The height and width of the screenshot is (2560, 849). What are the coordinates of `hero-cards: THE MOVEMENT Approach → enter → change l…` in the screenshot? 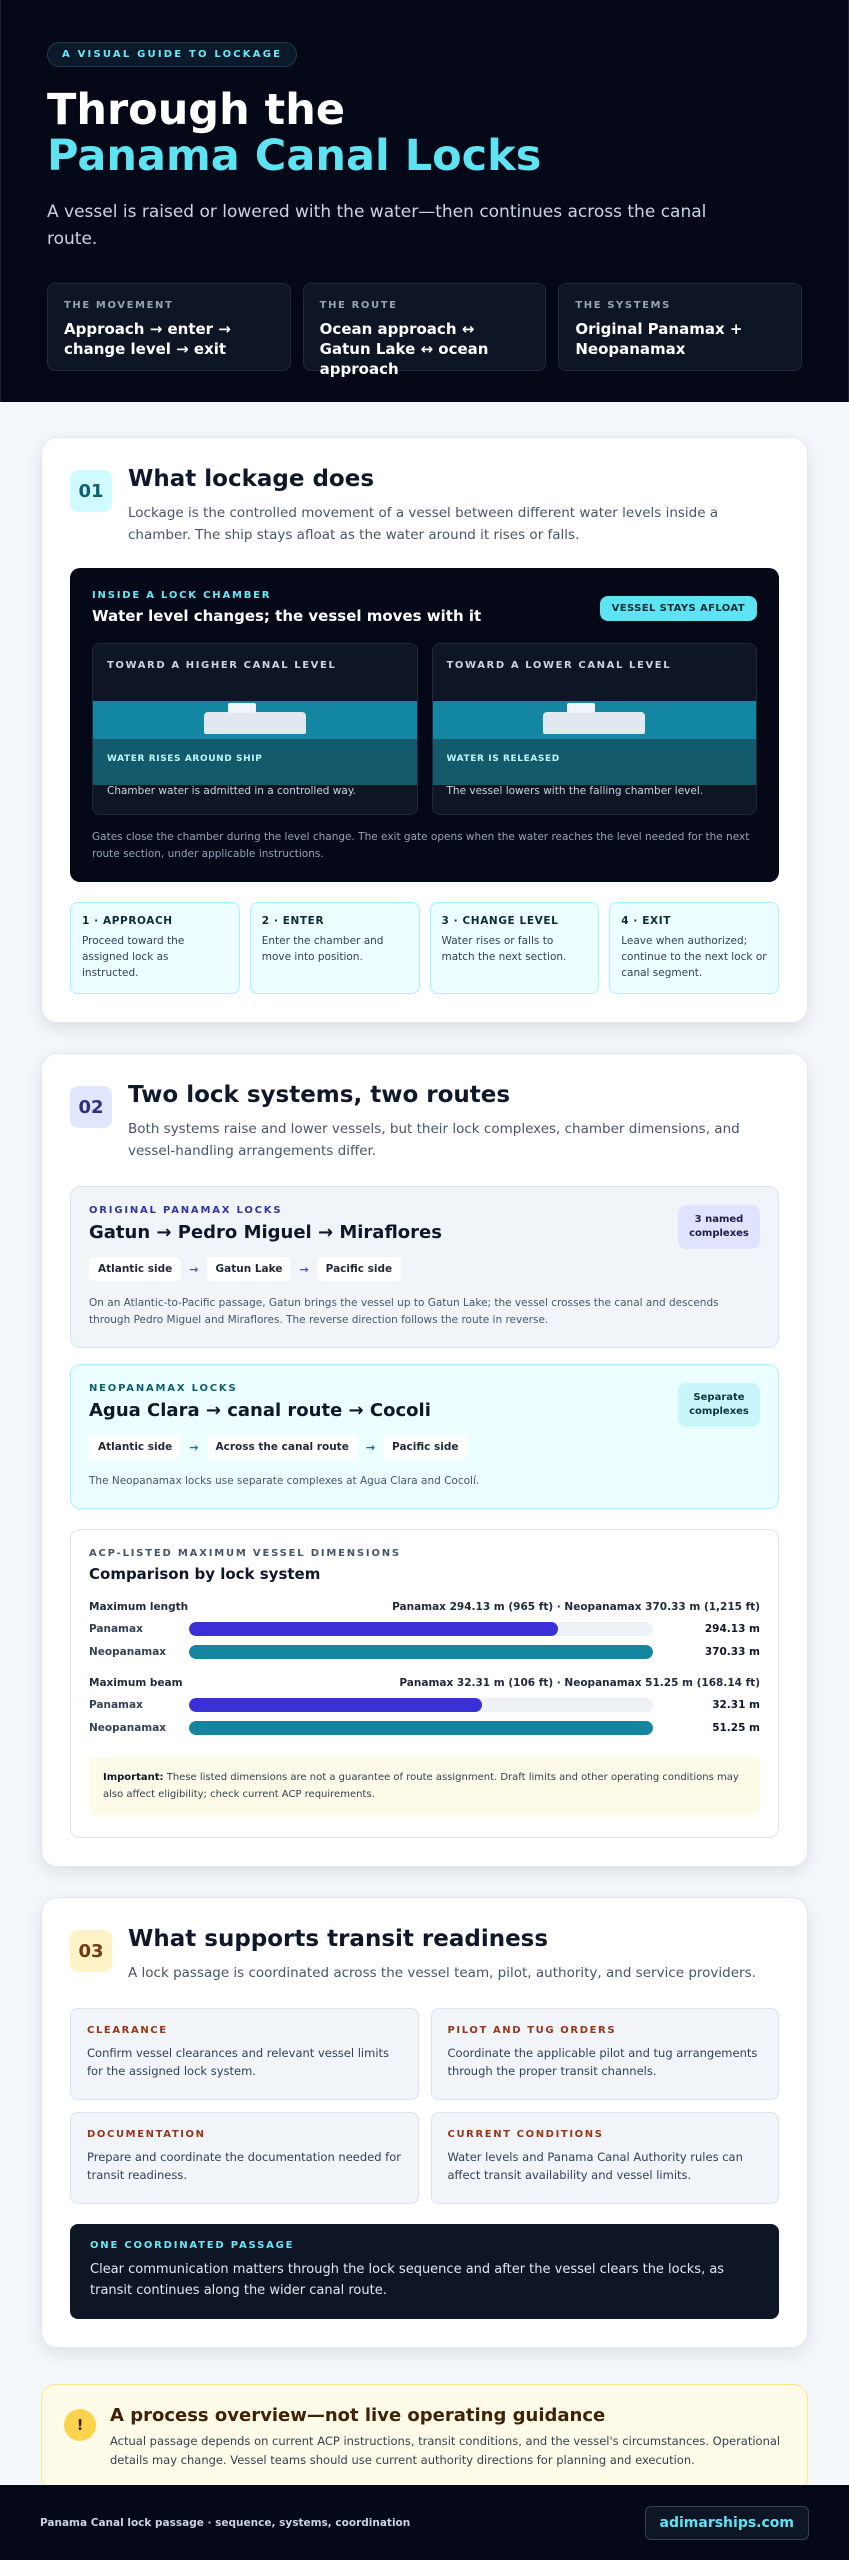 It's located at (425, 330).